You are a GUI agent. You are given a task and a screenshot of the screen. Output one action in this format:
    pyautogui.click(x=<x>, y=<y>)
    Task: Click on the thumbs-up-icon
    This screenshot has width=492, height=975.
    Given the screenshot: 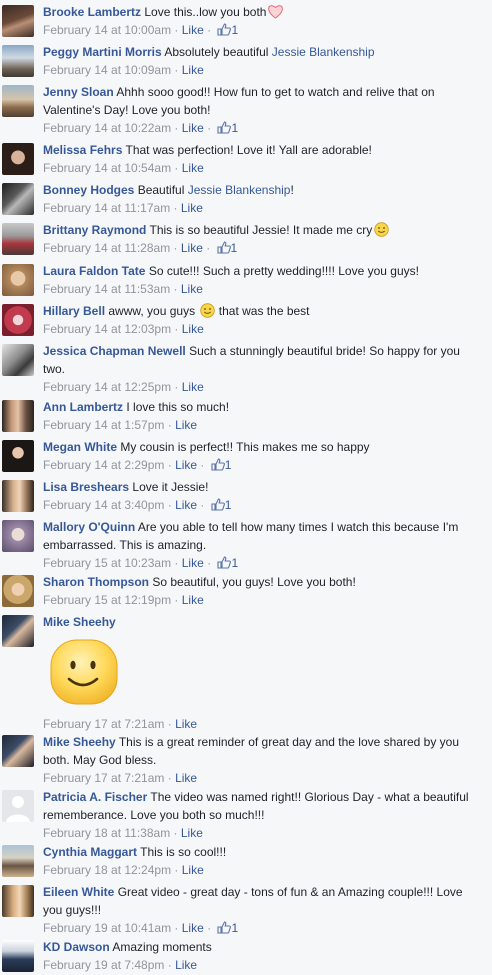 What is the action you would take?
    pyautogui.click(x=218, y=464)
    